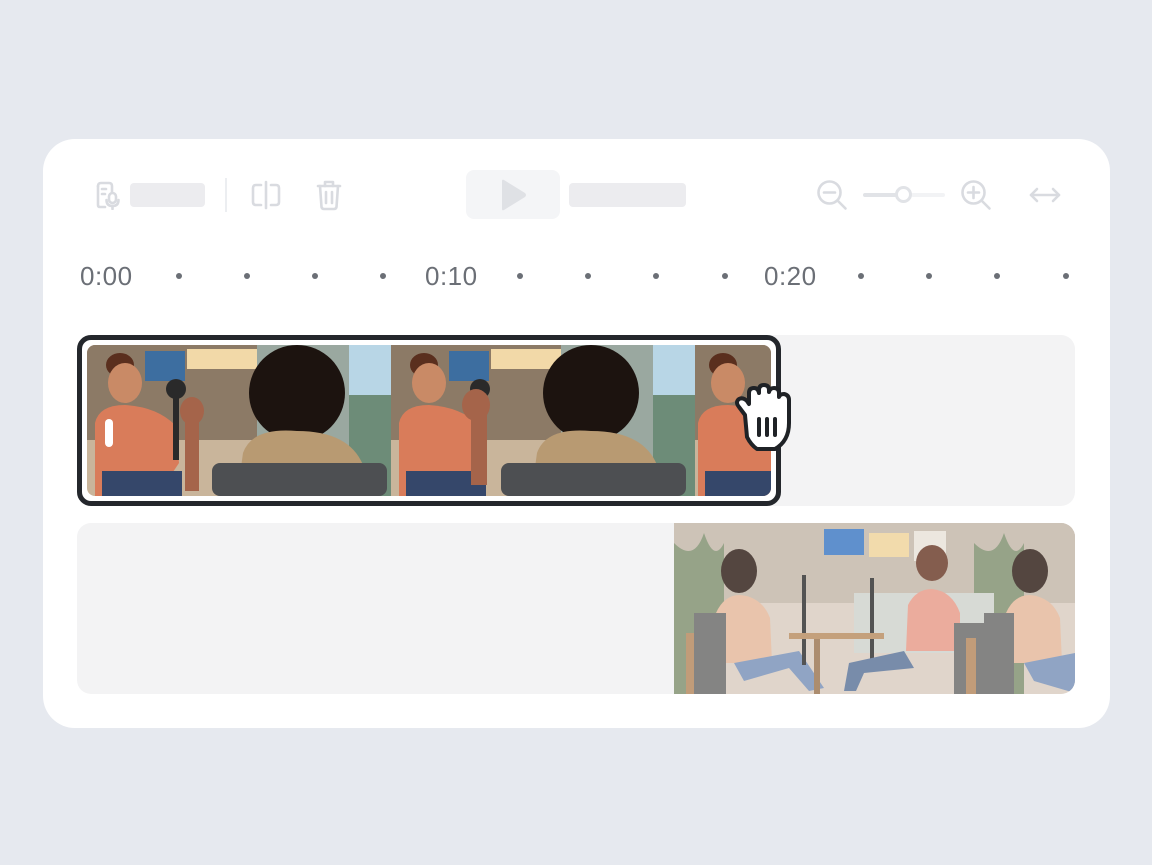 The image size is (1152, 865). I want to click on play-icon, so click(514, 194).